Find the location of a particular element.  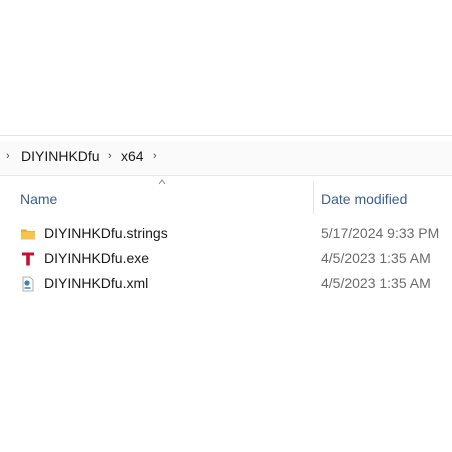

file-name: DIYINHKDfu.exe is located at coordinates (97, 258).